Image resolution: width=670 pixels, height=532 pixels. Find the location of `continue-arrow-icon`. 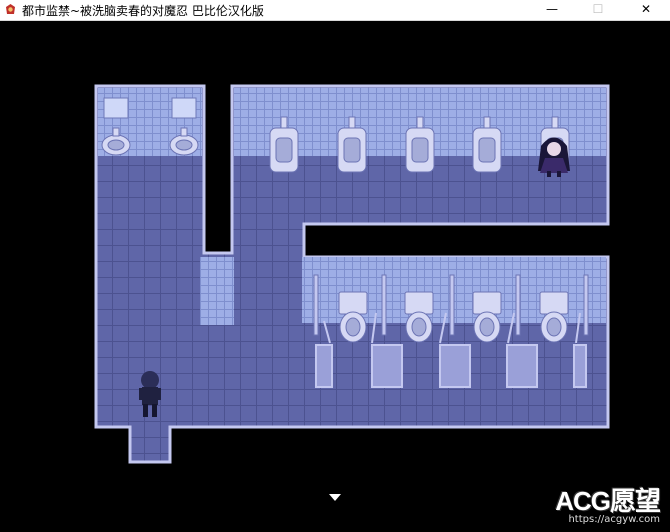

continue-arrow-icon is located at coordinates (335, 497).